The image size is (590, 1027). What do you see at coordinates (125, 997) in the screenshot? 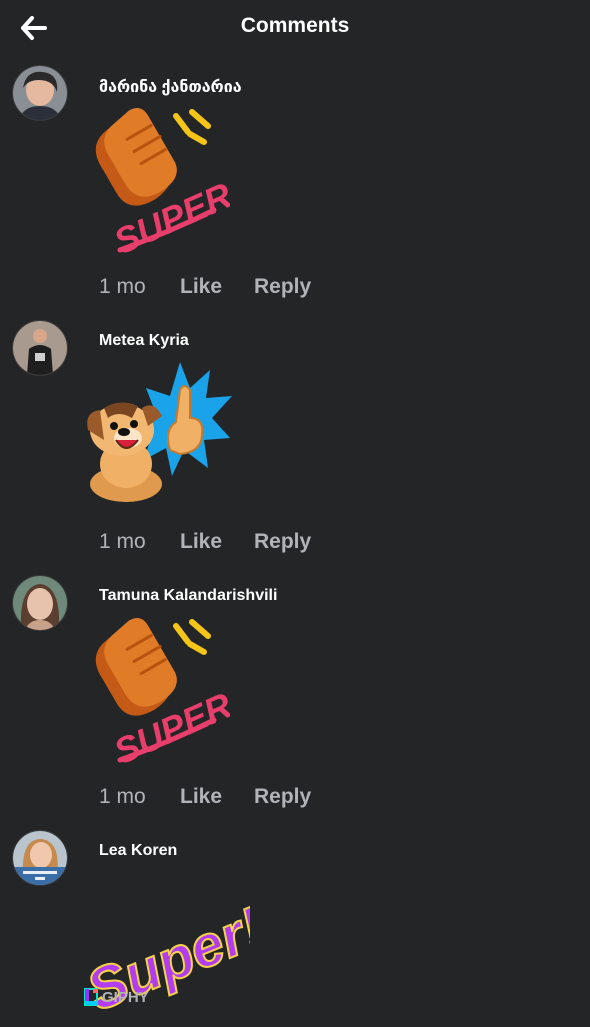
I see `giphy-label: GIPHY` at bounding box center [125, 997].